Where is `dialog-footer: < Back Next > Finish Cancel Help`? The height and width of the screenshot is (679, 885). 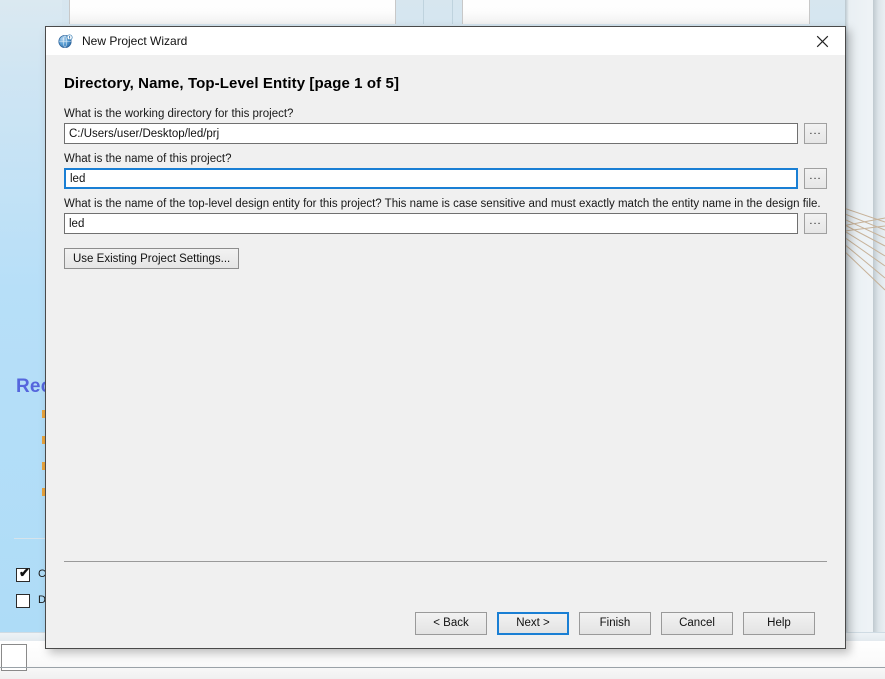
dialog-footer: < Back Next > Finish Cancel Help is located at coordinates (445, 626).